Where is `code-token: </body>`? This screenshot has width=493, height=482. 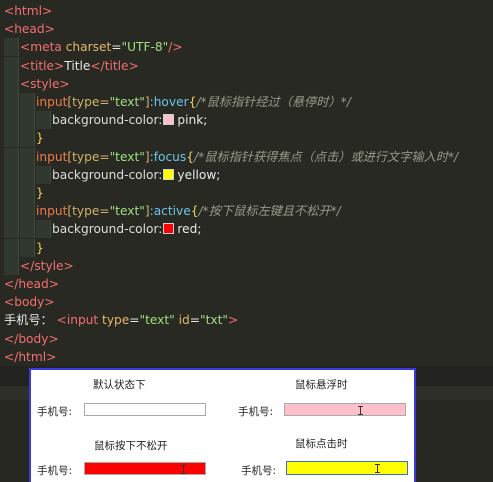
code-token: </body> is located at coordinates (31, 338).